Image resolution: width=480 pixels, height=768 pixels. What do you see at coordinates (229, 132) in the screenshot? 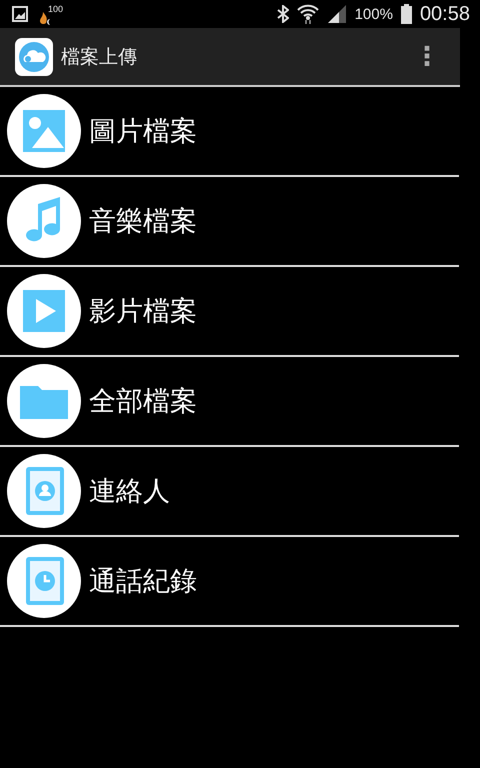
I see `file-category-item: 圖片檔案` at bounding box center [229, 132].